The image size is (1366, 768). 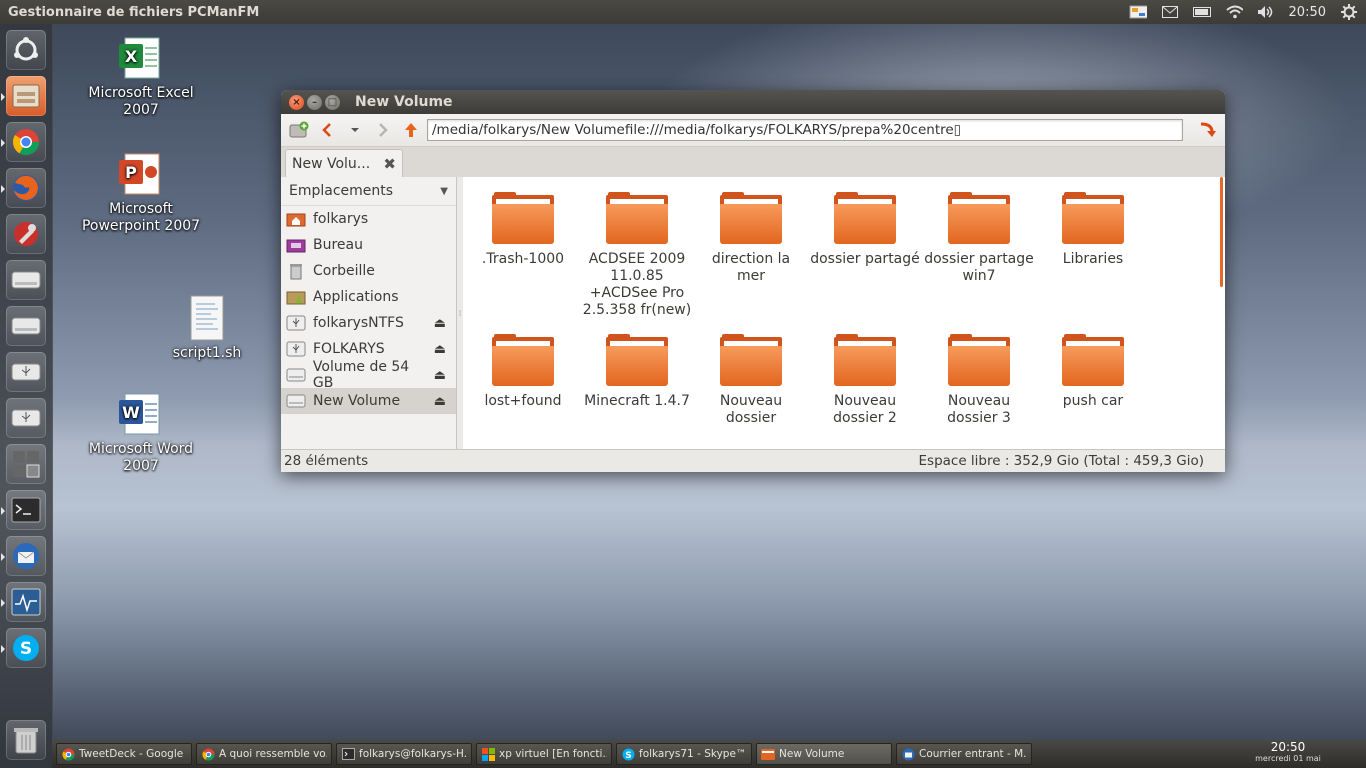 I want to click on volume-icon, so click(x=1266, y=12).